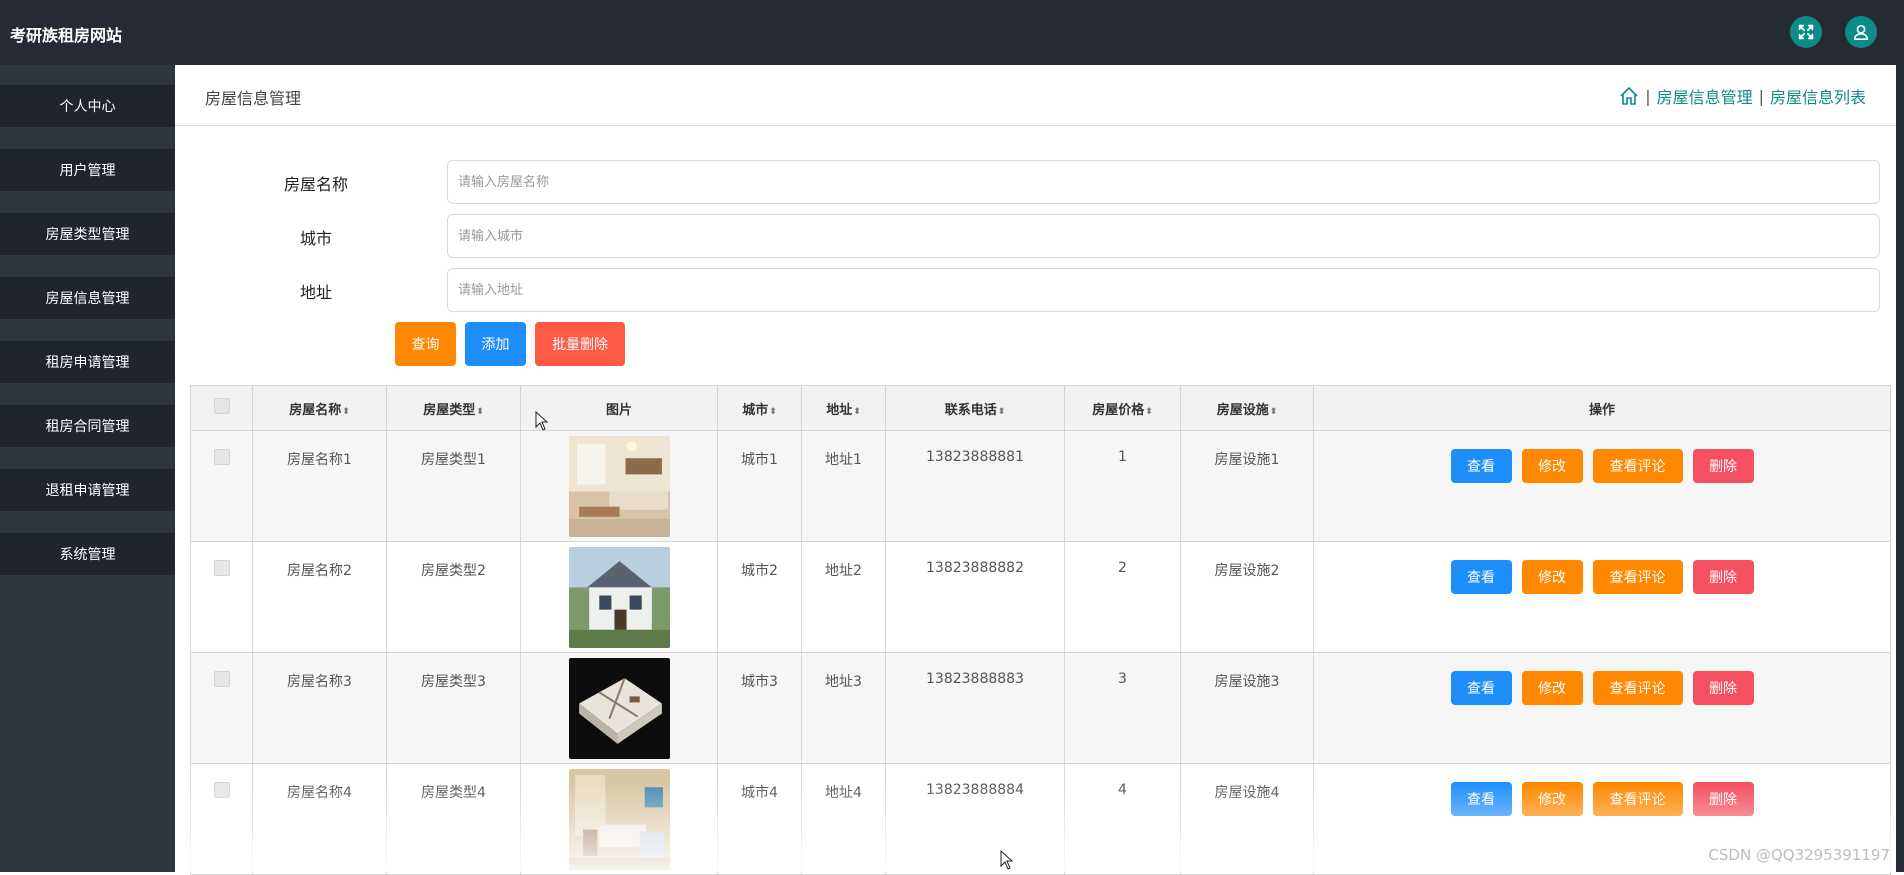 The width and height of the screenshot is (1904, 875). Describe the element at coordinates (1247, 708) in the screenshot. I see `facility-cell: 房屋设施3` at that location.